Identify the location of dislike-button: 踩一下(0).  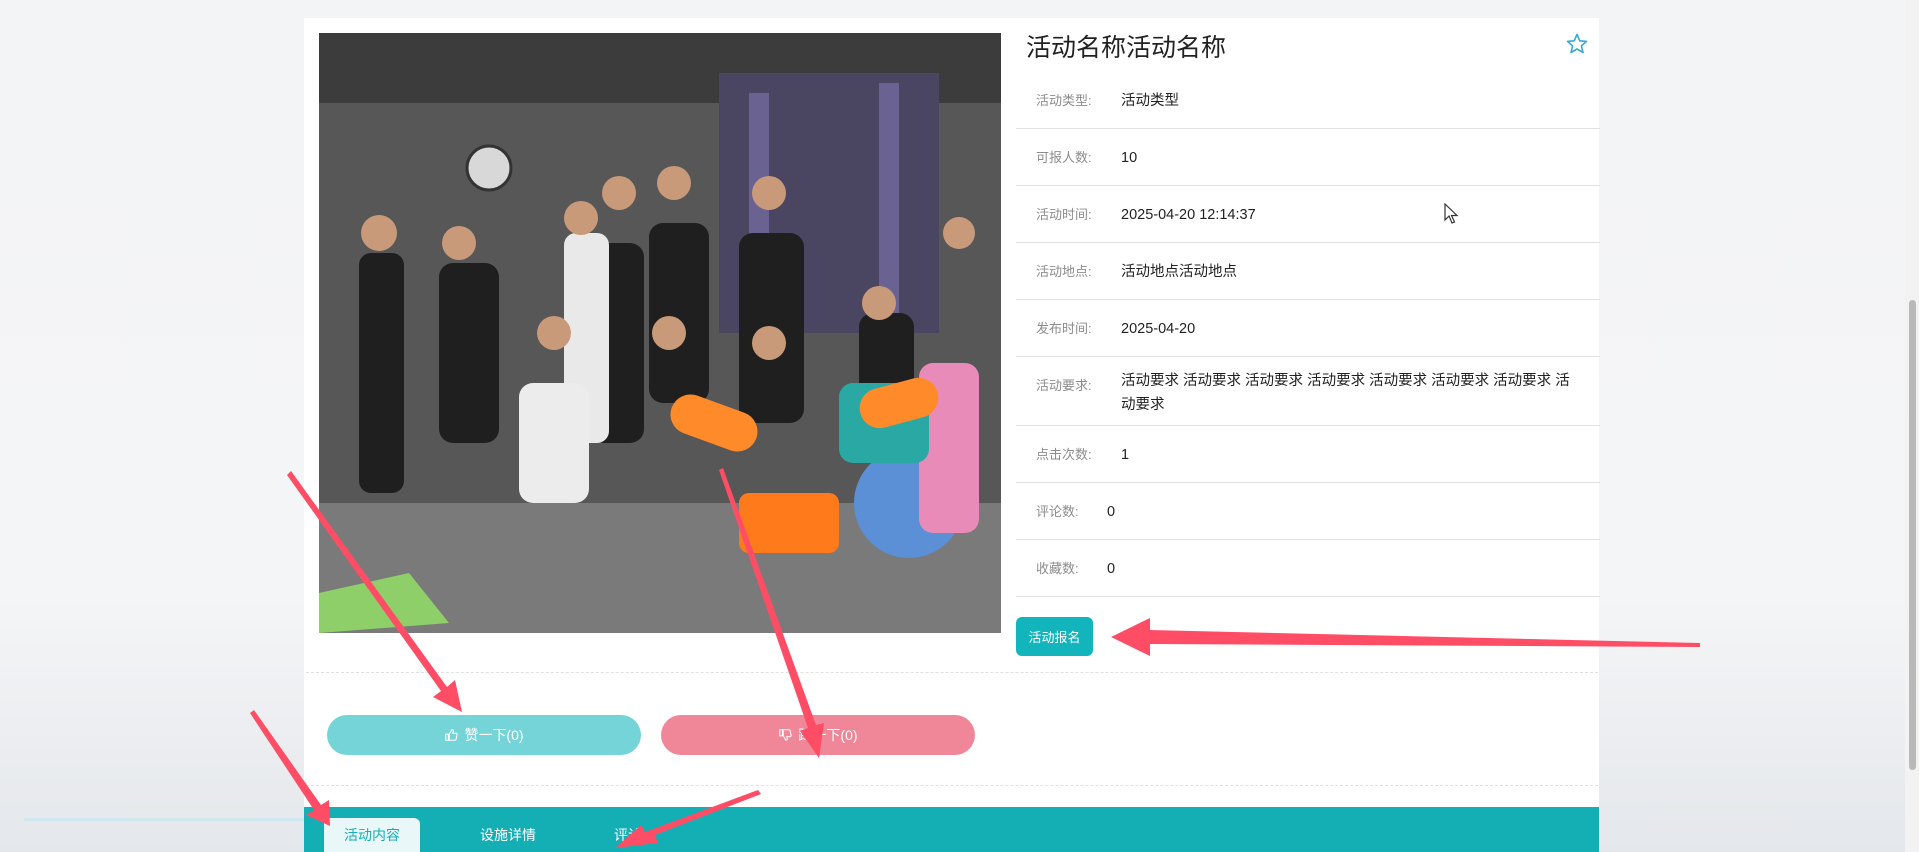
(818, 735).